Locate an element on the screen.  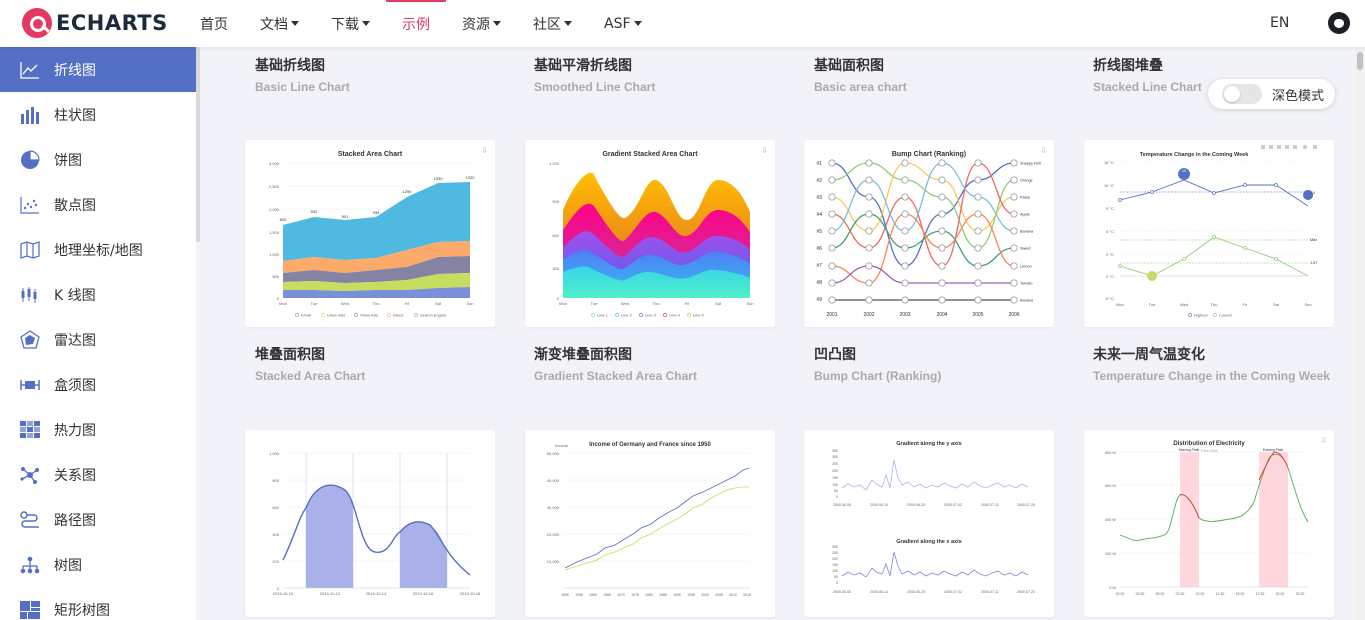
sidebar-item-pie: 饼图 is located at coordinates (98, 159).